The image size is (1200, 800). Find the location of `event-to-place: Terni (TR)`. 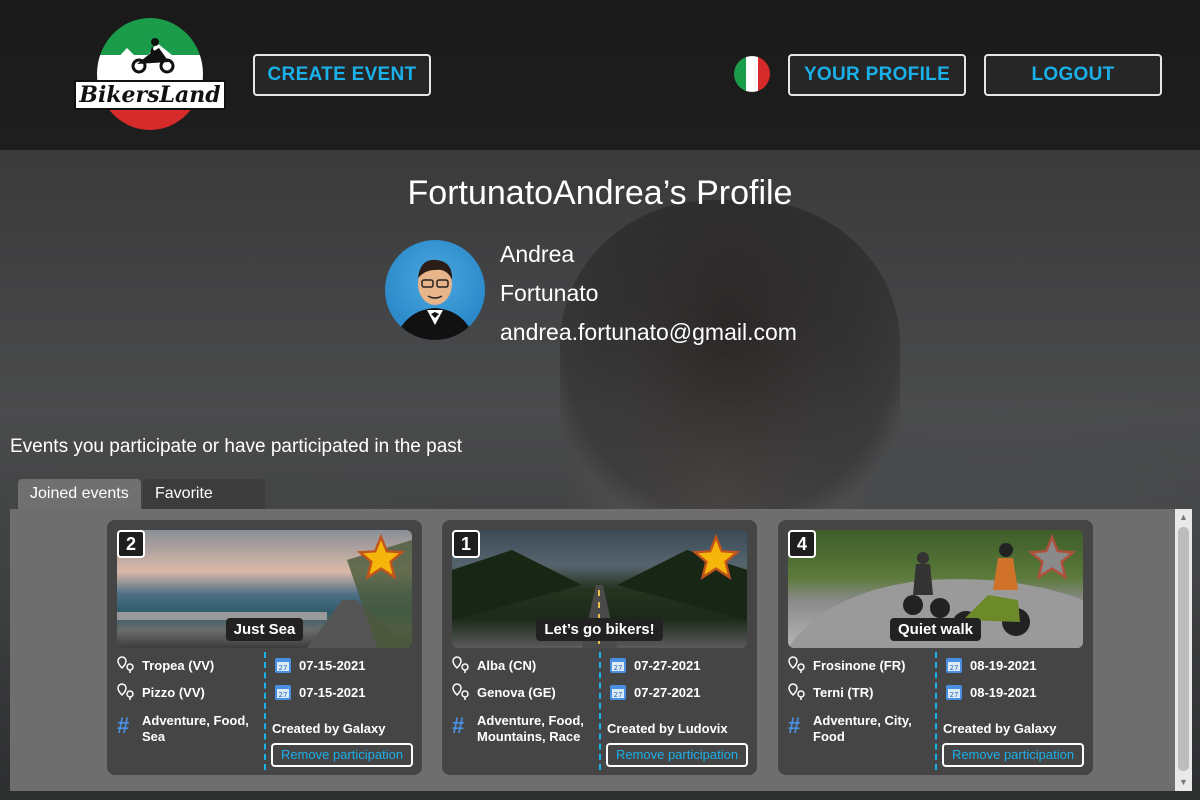

event-to-place: Terni (TR) is located at coordinates (843, 692).